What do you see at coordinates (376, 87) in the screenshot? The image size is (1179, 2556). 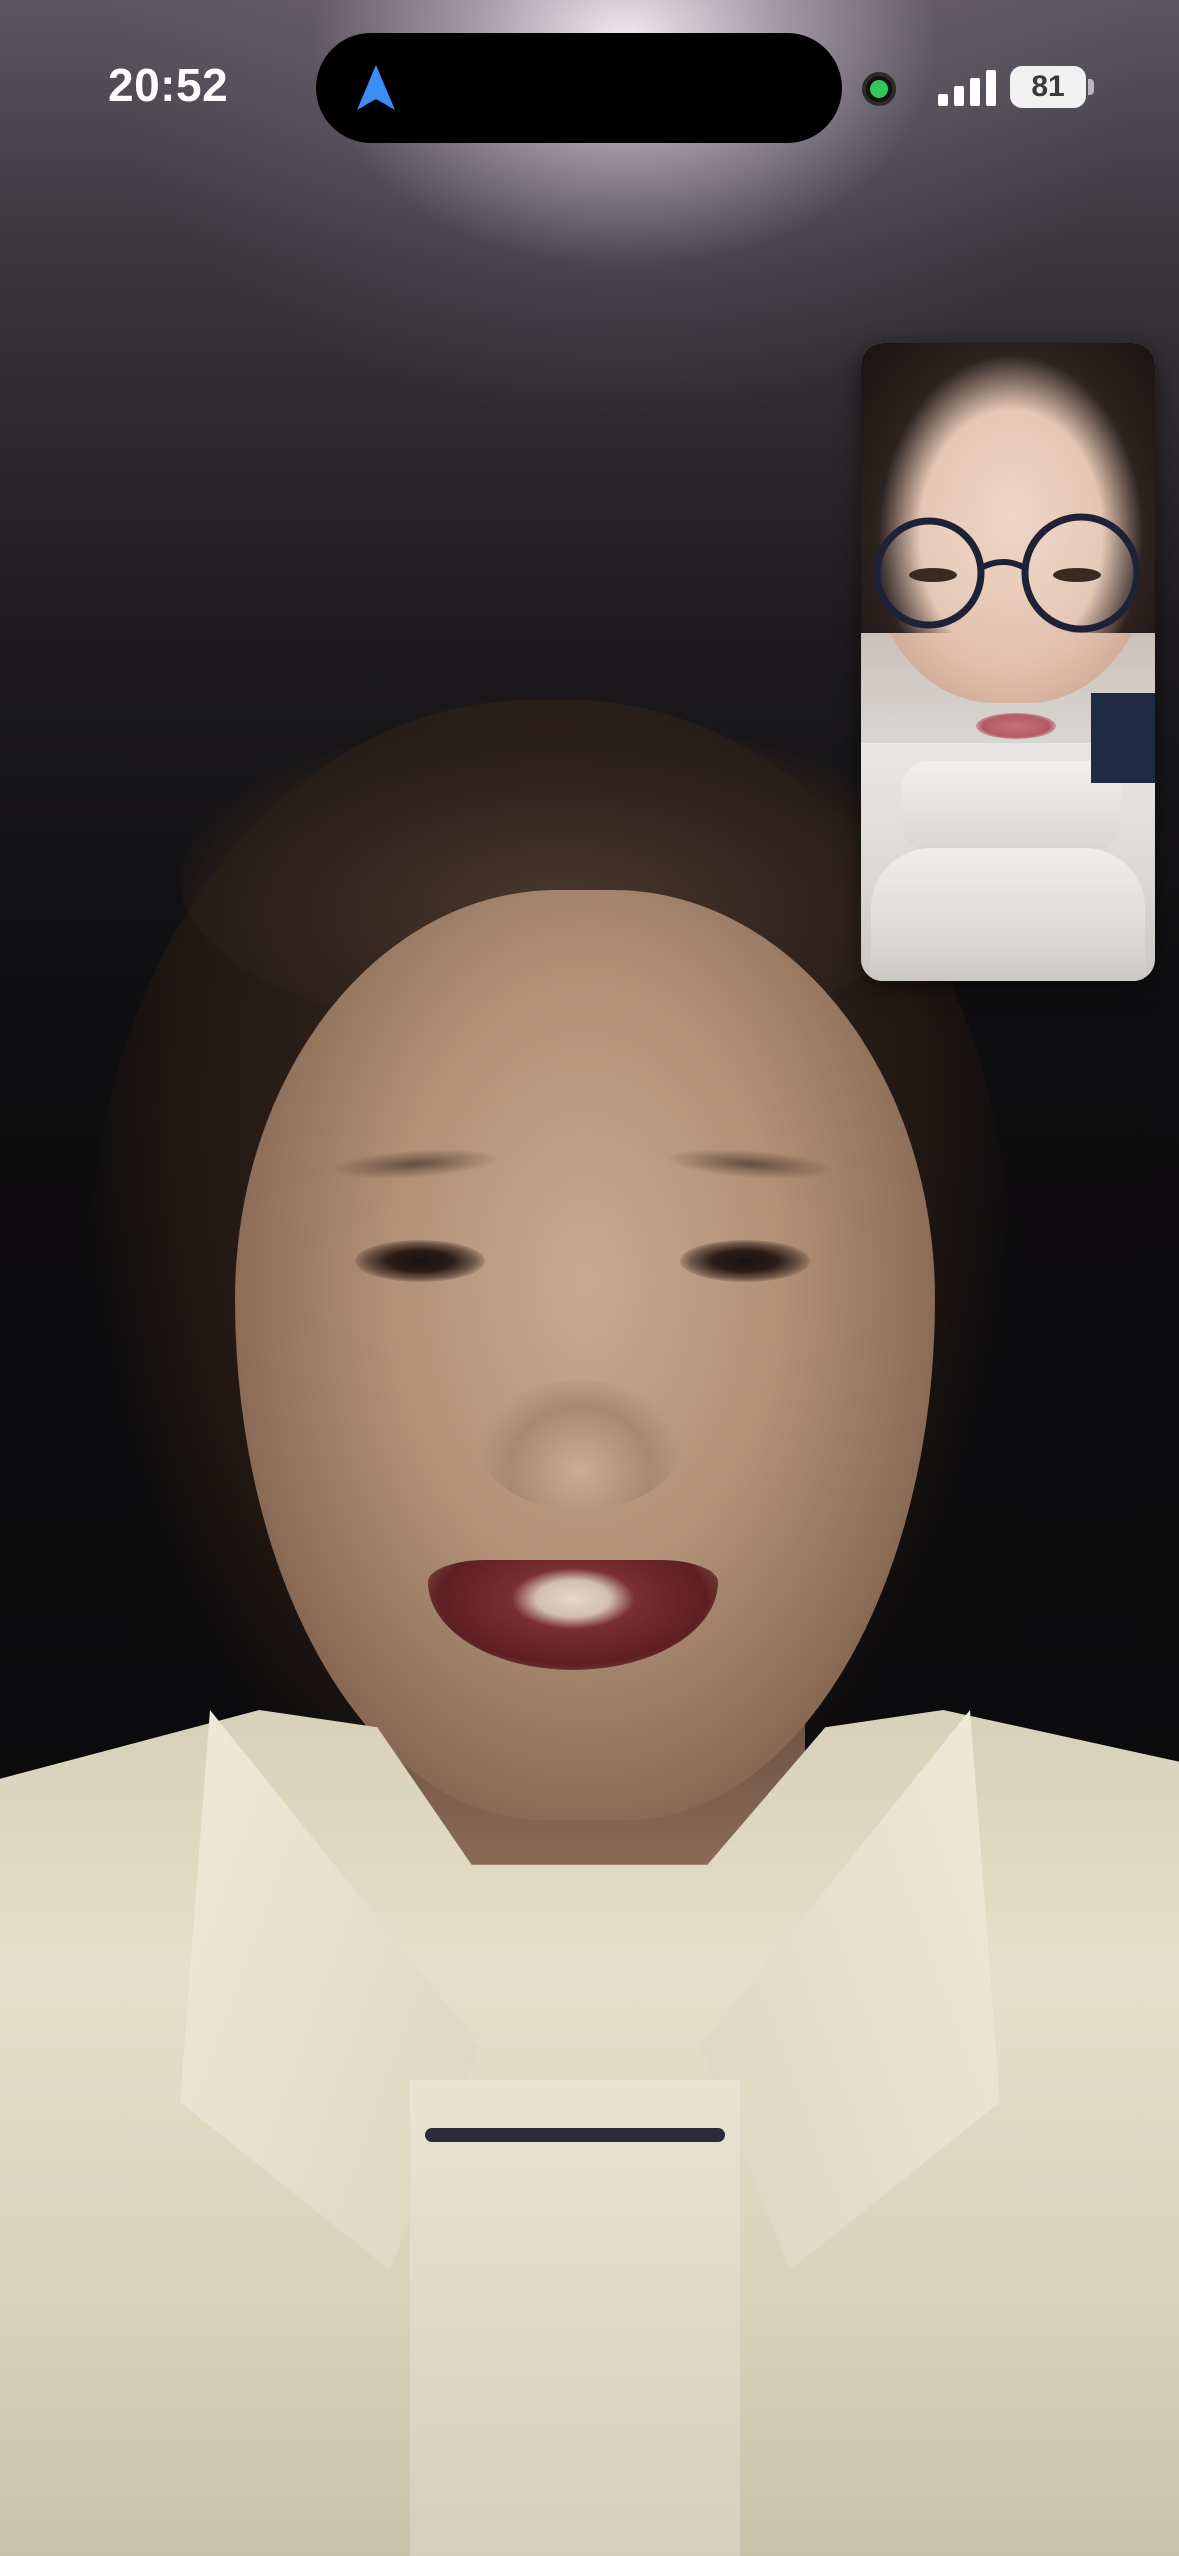 I see `navigation-arrow-icon` at bounding box center [376, 87].